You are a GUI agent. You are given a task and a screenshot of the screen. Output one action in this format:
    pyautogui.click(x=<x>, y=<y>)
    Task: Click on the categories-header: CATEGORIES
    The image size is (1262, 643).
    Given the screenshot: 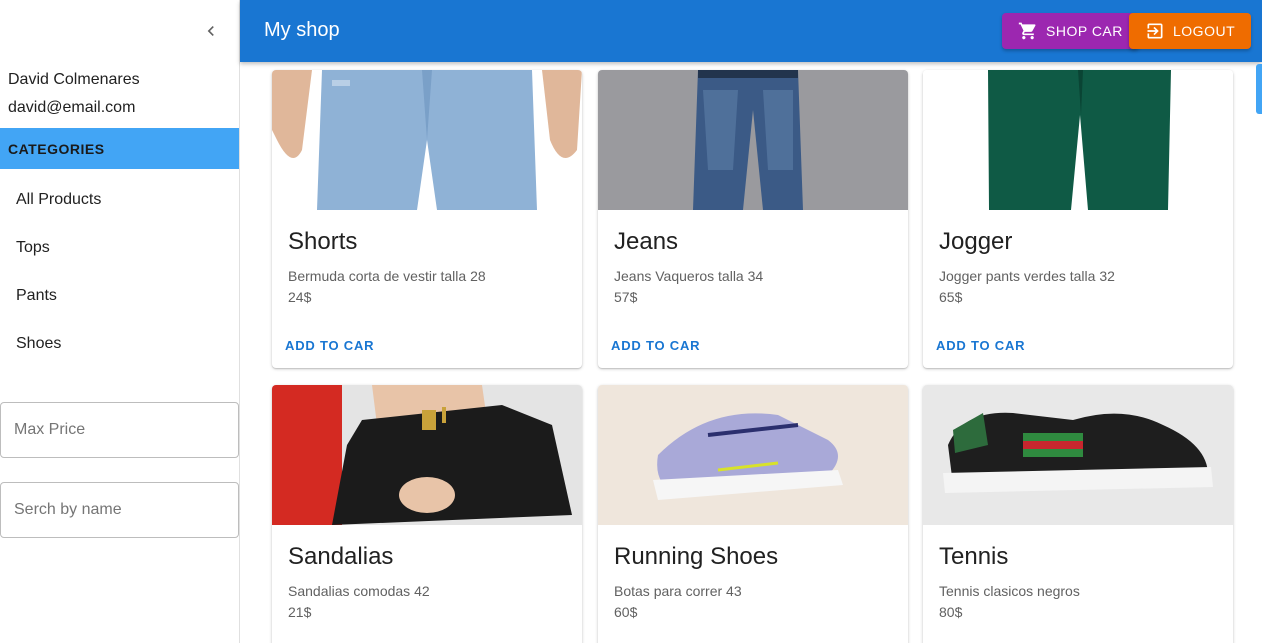 What is the action you would take?
    pyautogui.click(x=119, y=148)
    